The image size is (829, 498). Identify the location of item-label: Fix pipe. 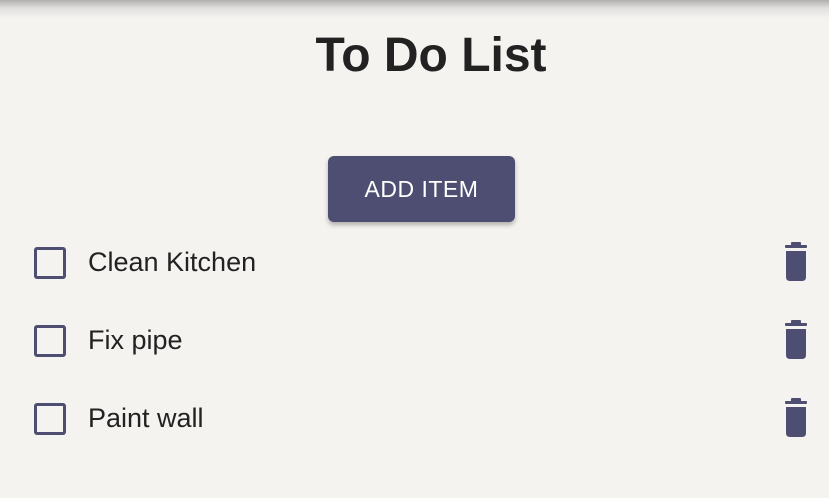
(135, 340).